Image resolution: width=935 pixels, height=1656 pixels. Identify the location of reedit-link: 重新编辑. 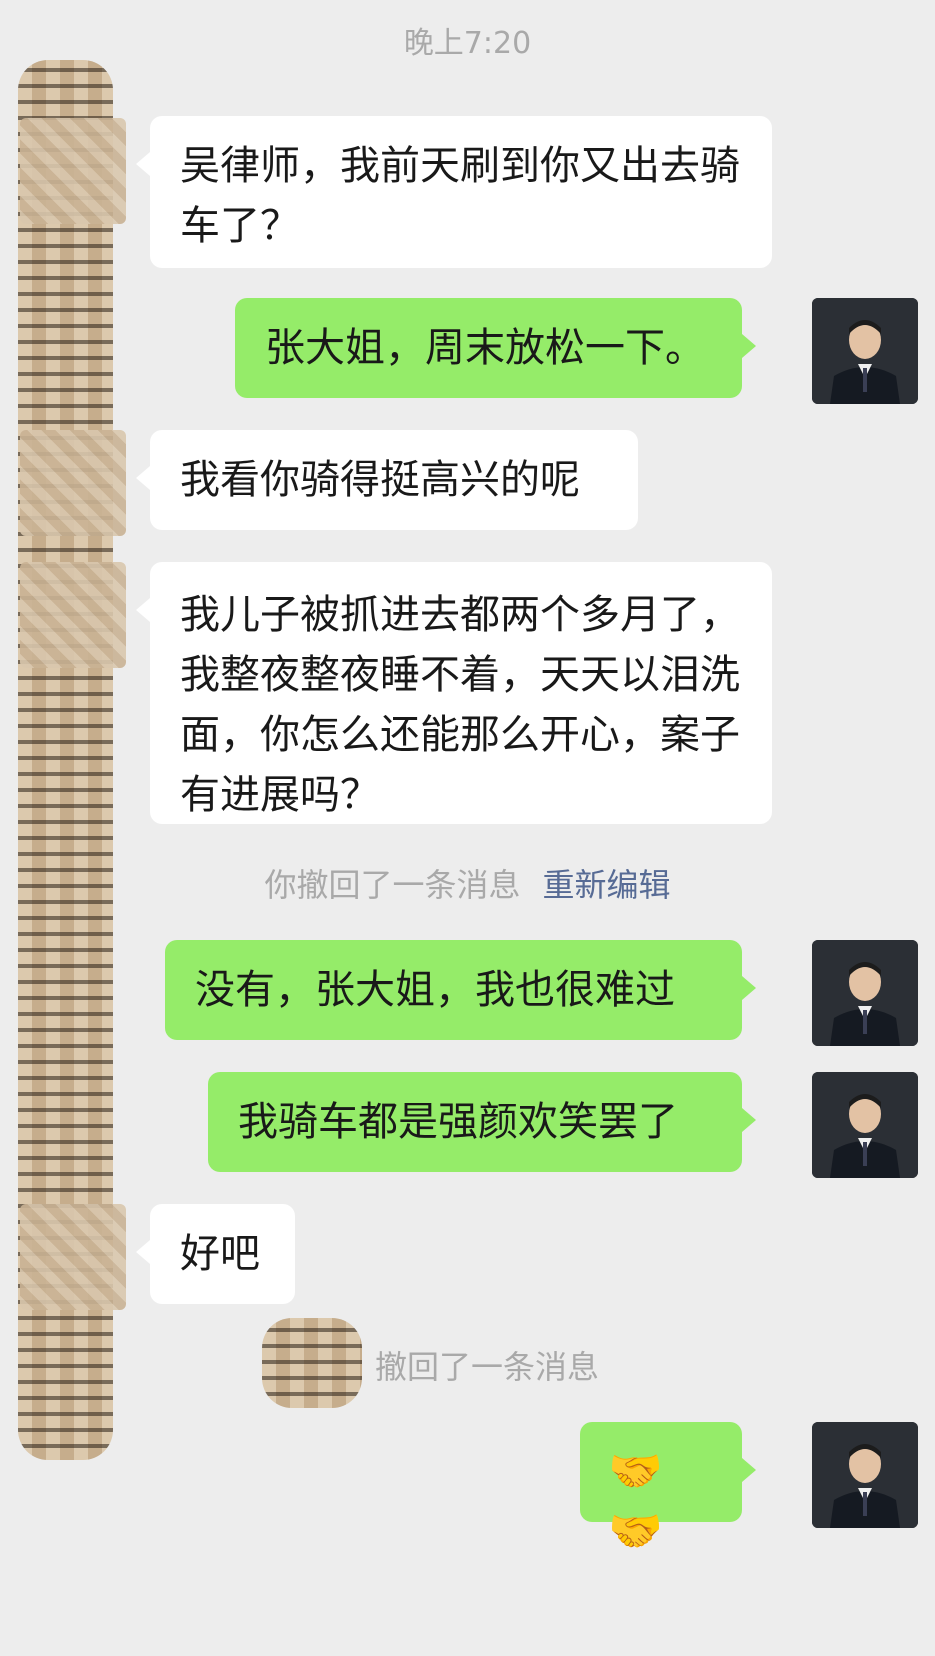
(607, 885).